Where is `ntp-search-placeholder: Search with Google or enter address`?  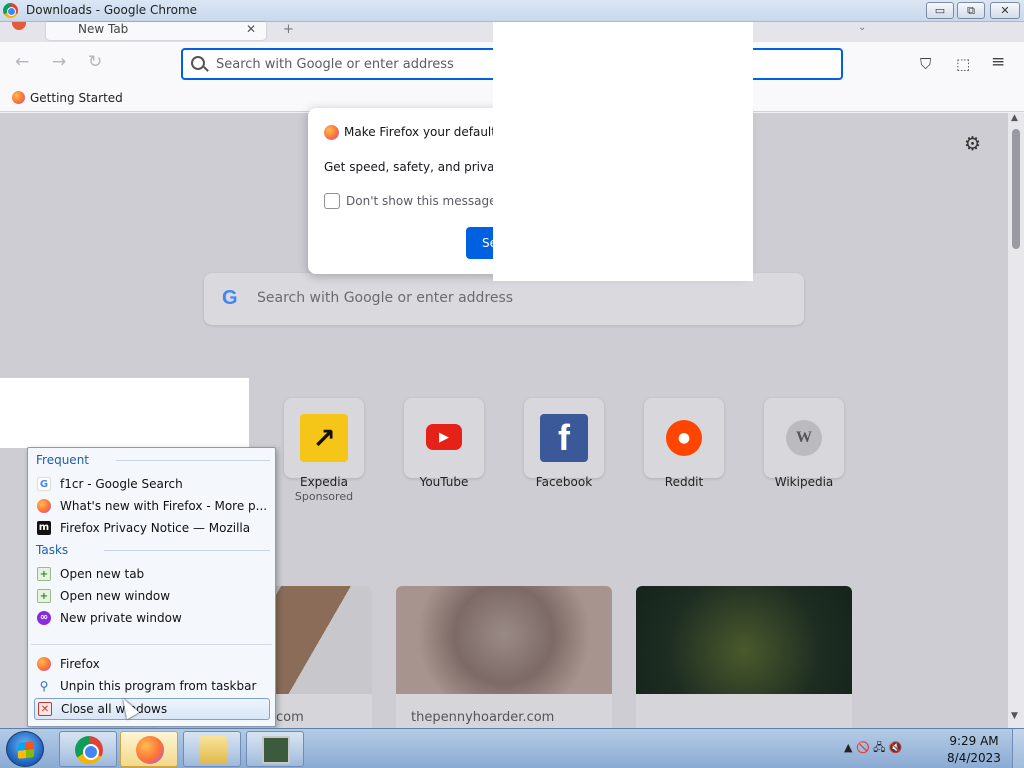
ntp-search-placeholder: Search with Google or enter address is located at coordinates (385, 298).